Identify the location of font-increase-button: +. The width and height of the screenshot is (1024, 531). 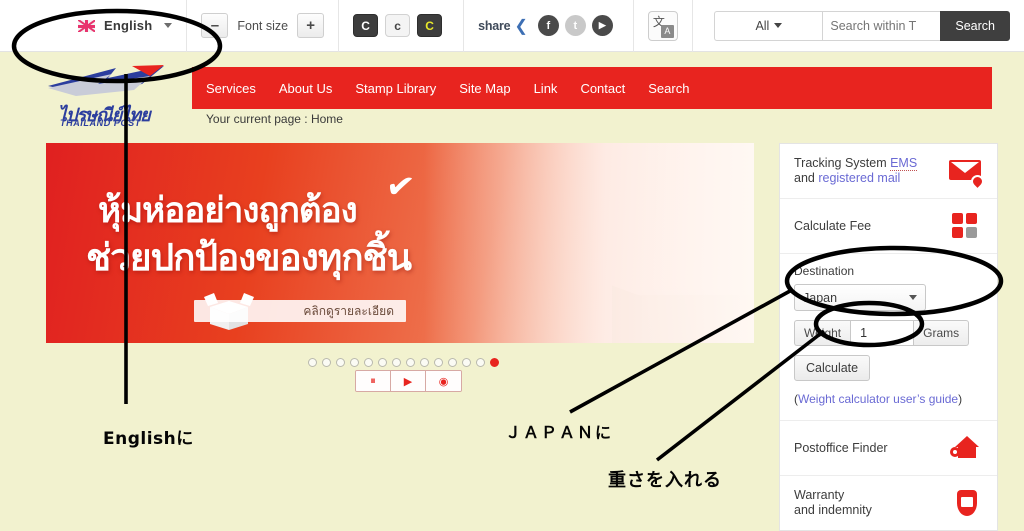
(311, 25).